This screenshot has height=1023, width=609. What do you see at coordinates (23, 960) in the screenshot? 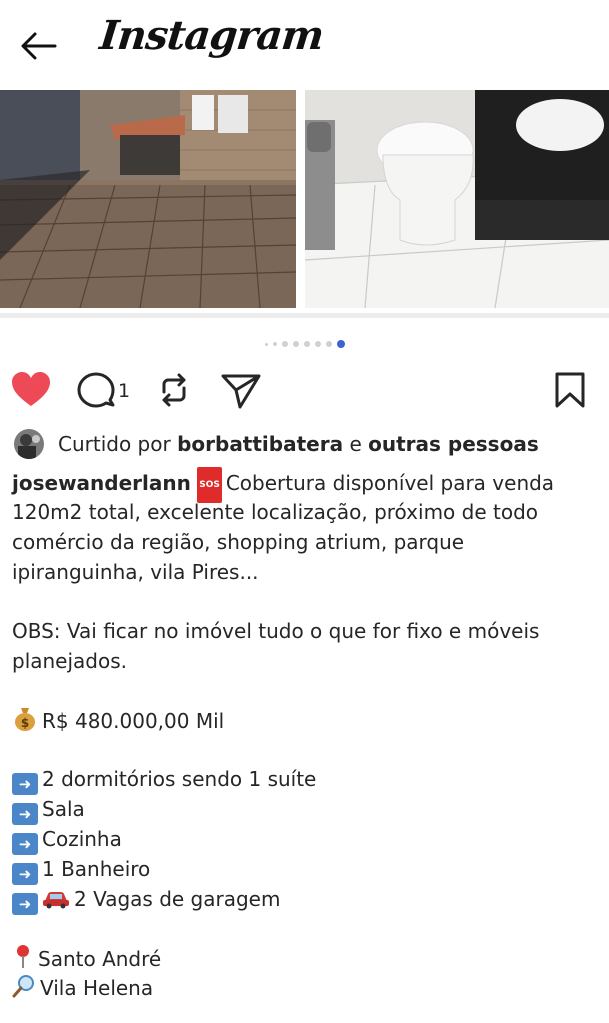
I see `pin-icon` at bounding box center [23, 960].